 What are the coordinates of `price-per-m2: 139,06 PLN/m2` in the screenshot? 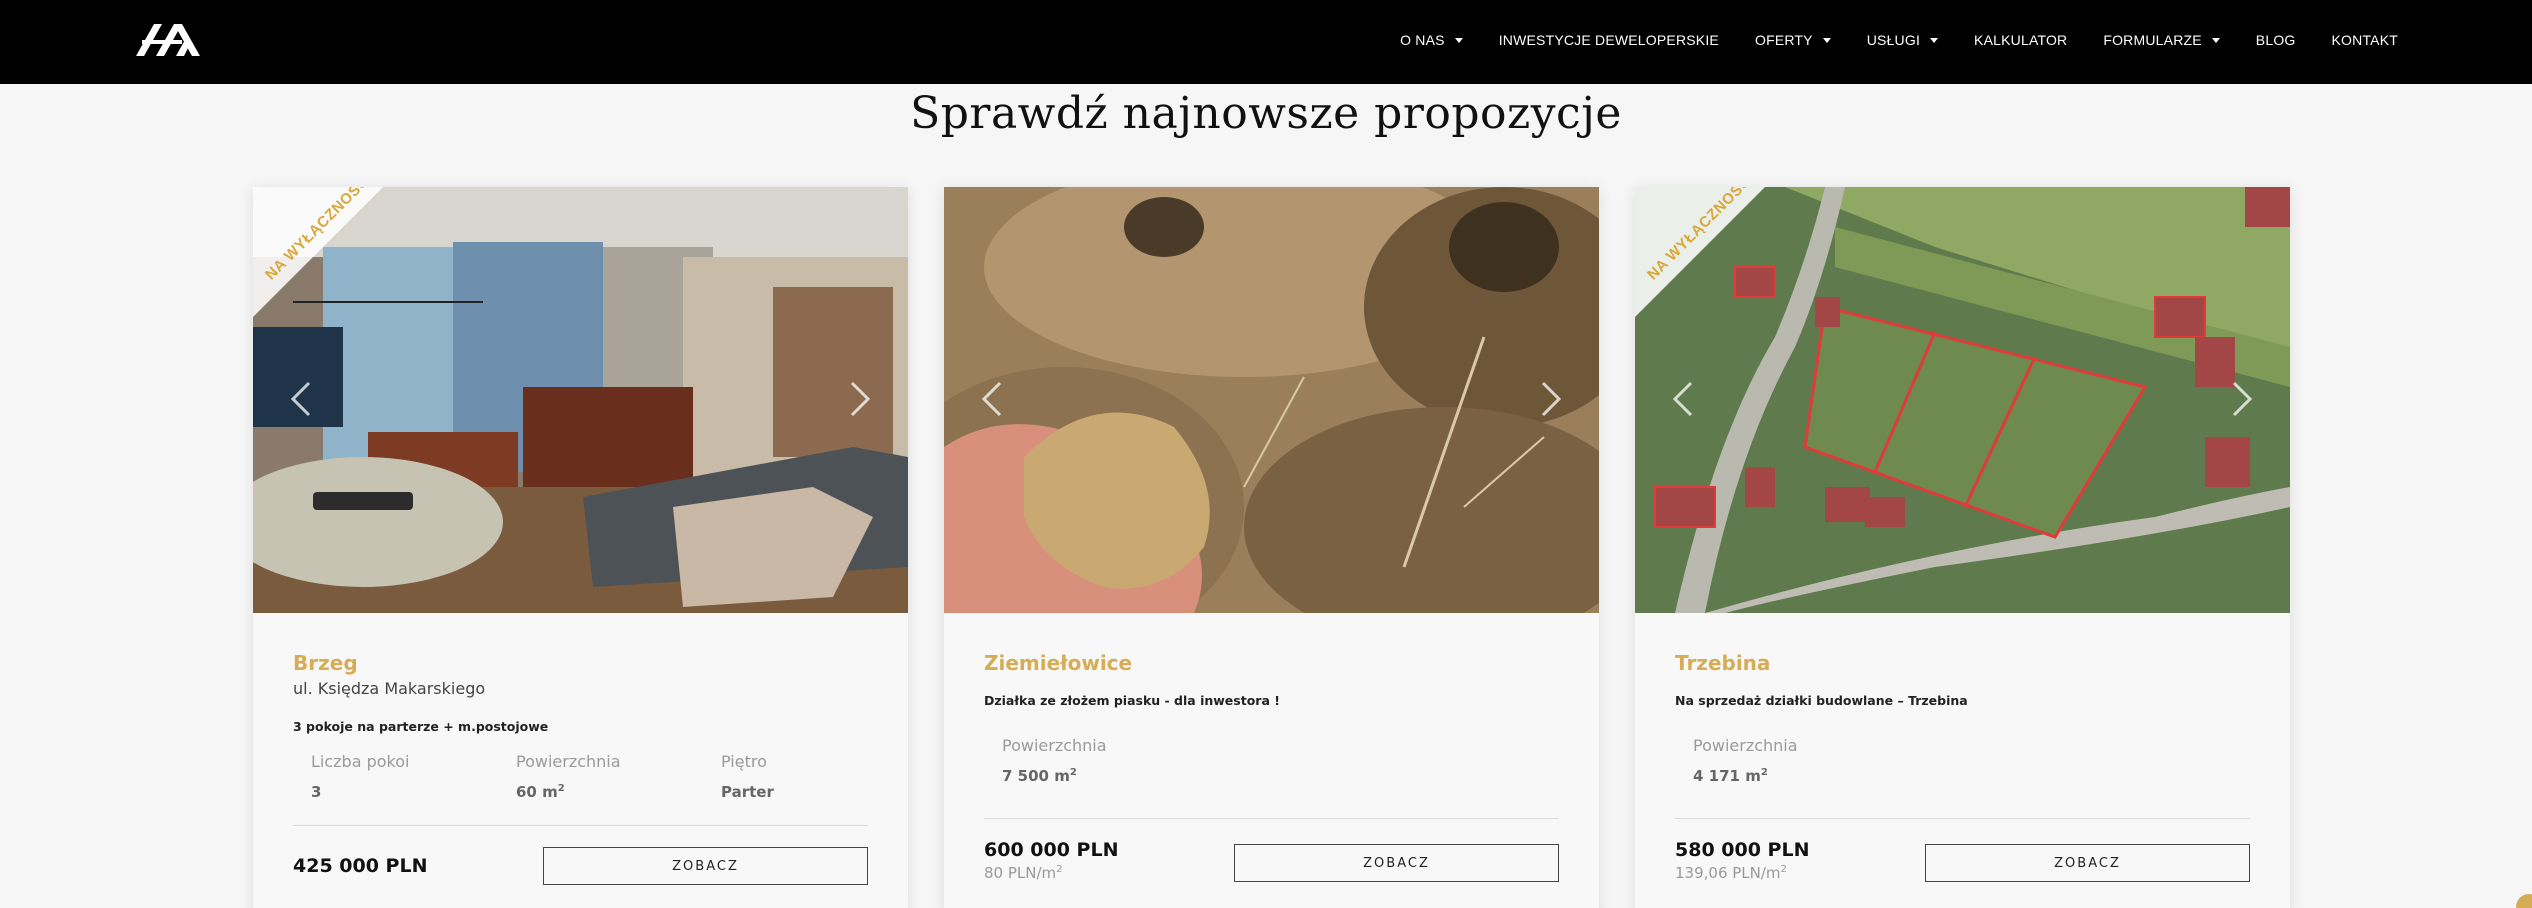 It's located at (1731, 873).